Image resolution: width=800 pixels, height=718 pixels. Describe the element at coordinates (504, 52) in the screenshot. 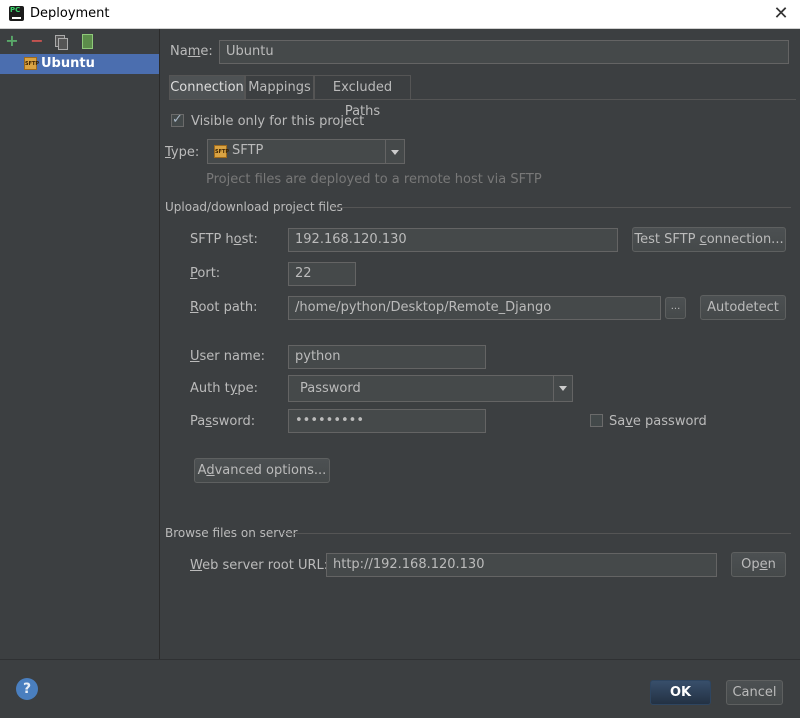

I see `name-field: Ubuntu` at that location.